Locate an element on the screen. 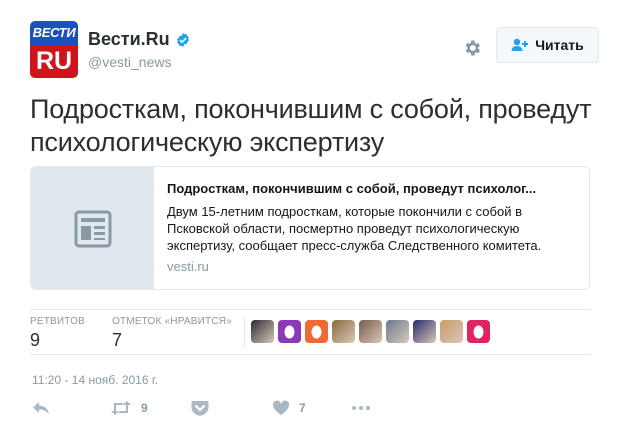  account-name: Вести.Ru is located at coordinates (129, 39).